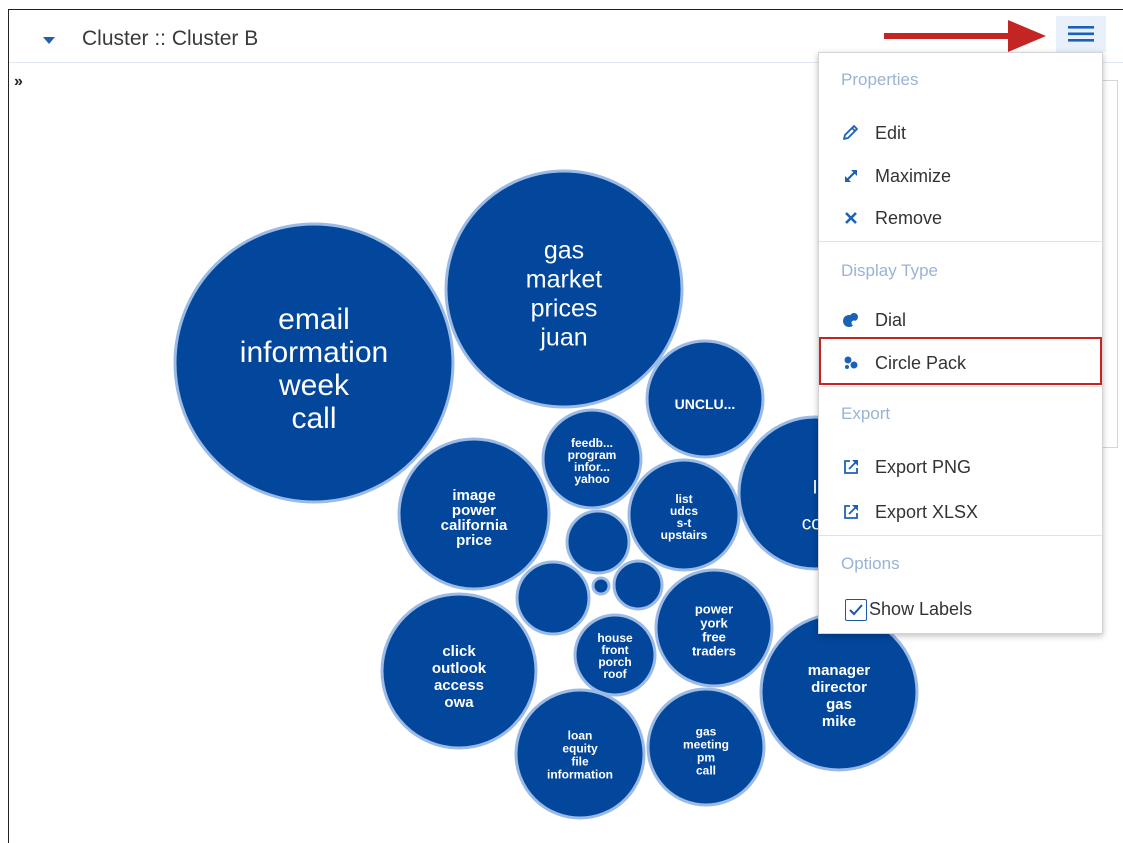 The width and height of the screenshot is (1123, 843). I want to click on menu-item-dial: Dial, so click(960, 320).